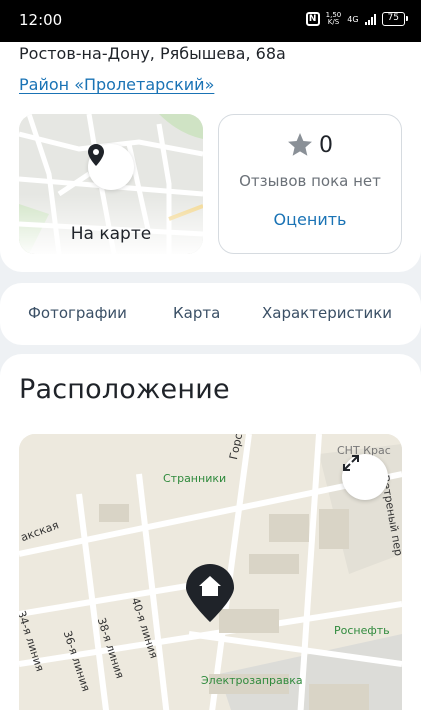 This screenshot has width=421, height=710. Describe the element at coordinates (152, 53) in the screenshot. I see `listing-address: Ростов-на-Дону, Рябышева, 68а` at that location.